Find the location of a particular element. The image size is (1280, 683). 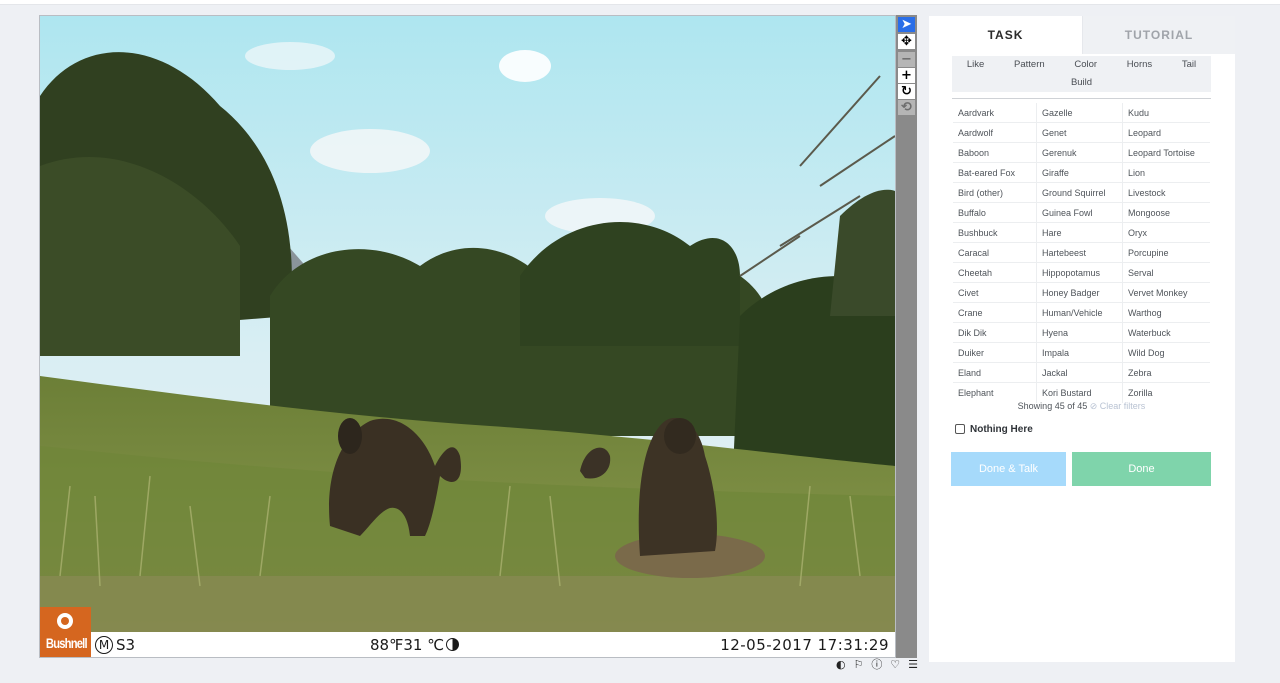

done-and-talk-button: Done & Talk is located at coordinates (1008, 469).